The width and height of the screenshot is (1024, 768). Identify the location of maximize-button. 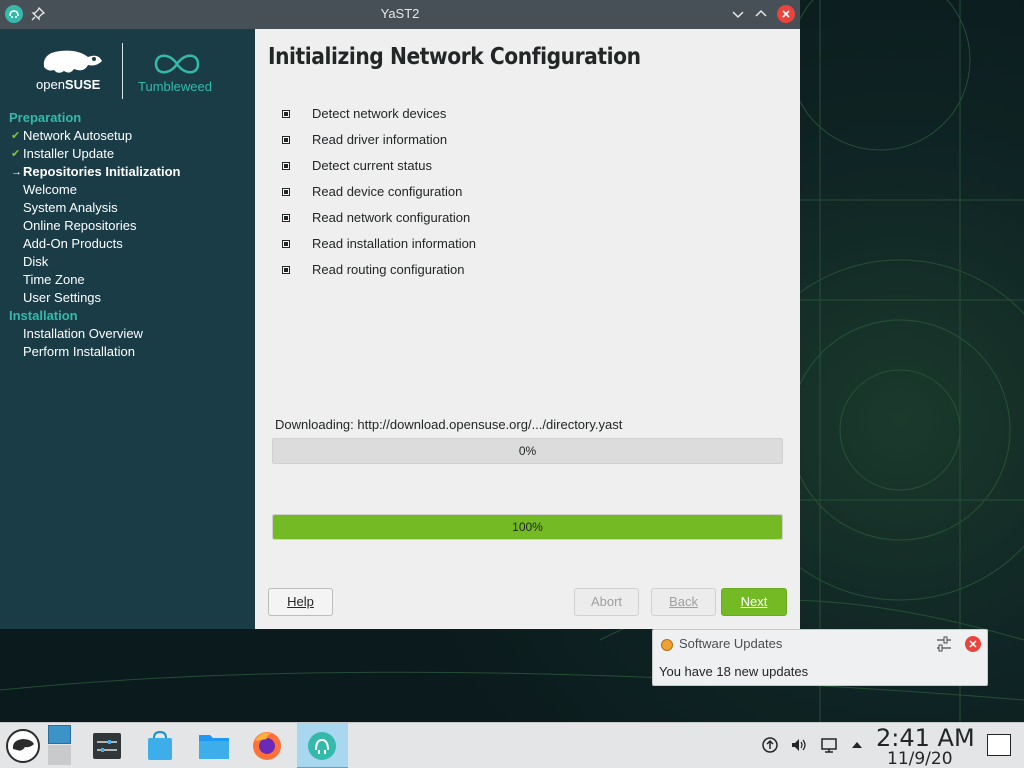
(761, 14).